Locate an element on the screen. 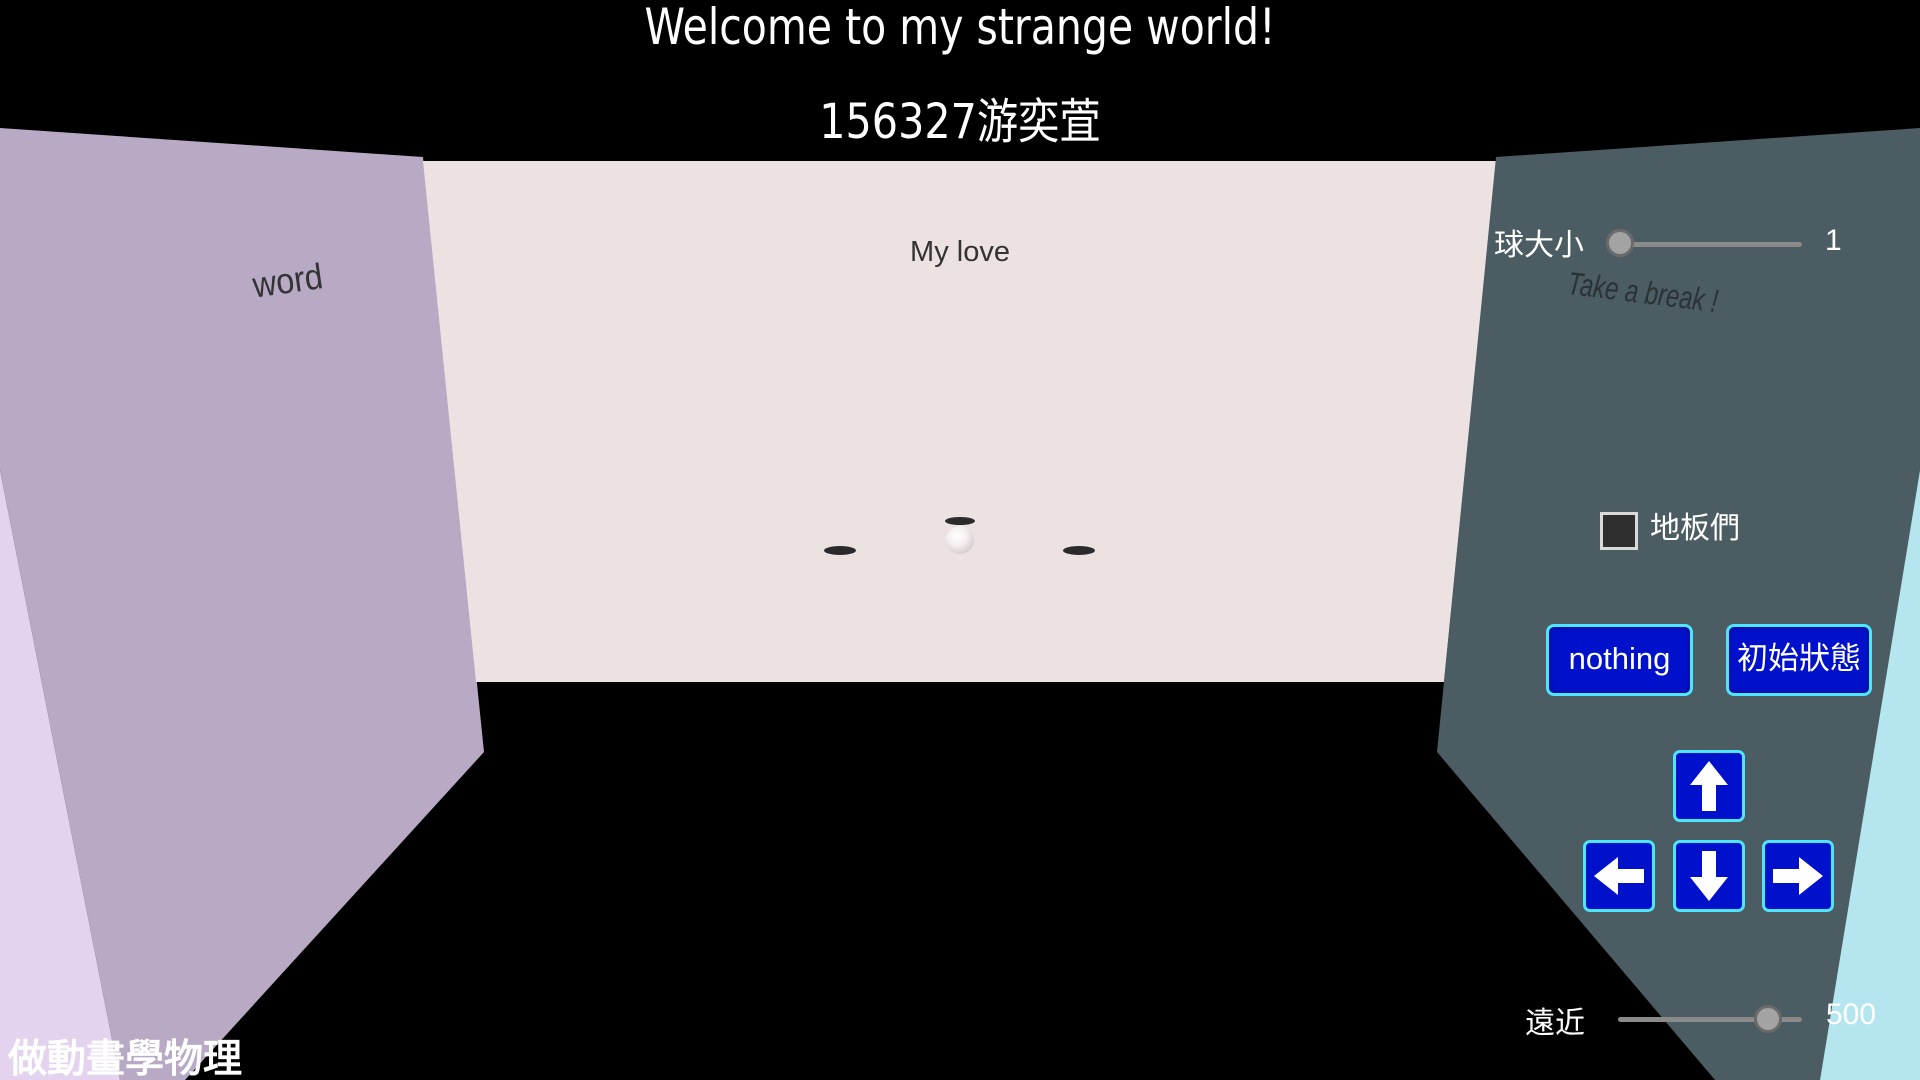 Image resolution: width=1920 pixels, height=1080 pixels. left-arrow-icon is located at coordinates (1619, 876).